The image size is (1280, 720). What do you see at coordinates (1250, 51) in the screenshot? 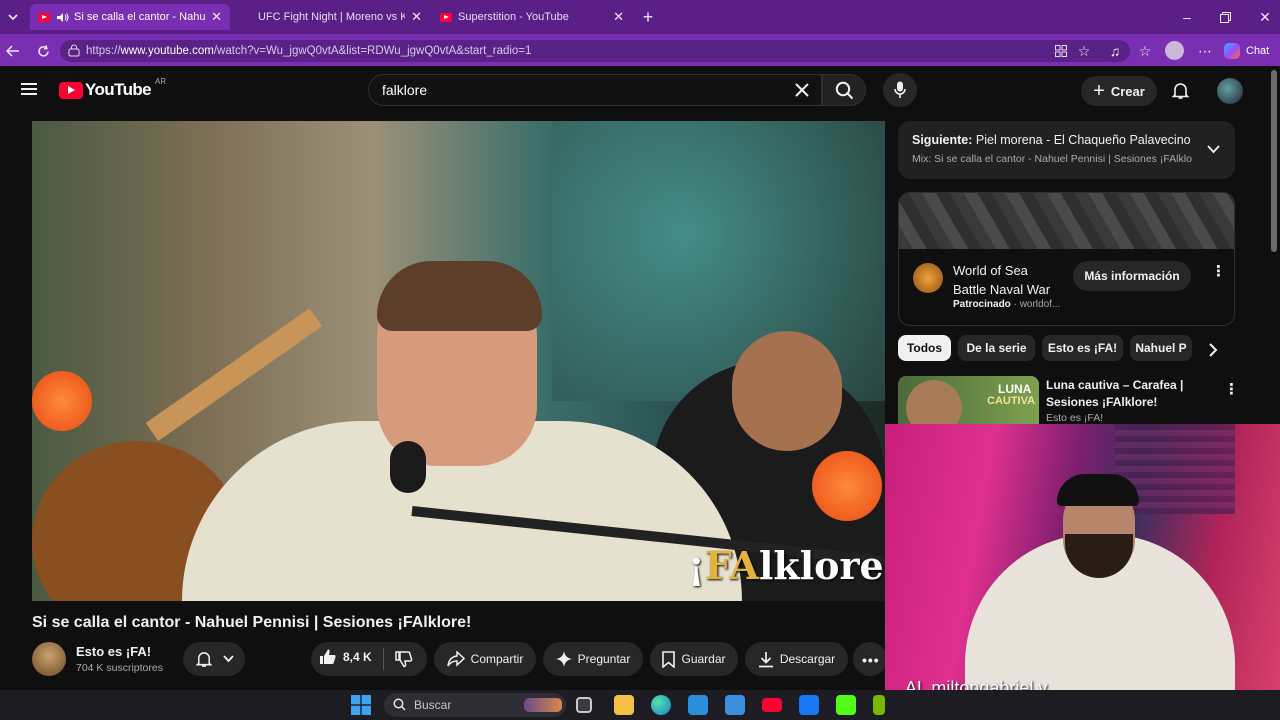
I see `copilot-chat-button: Chat` at bounding box center [1250, 51].